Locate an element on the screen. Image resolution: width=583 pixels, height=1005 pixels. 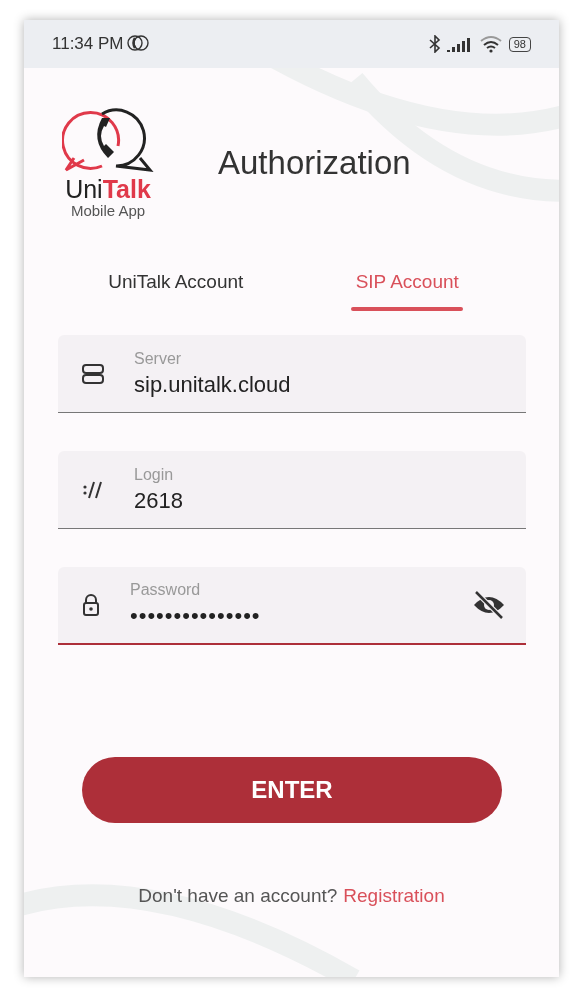
account-tab: SIP Account is located at coordinates (407, 284).